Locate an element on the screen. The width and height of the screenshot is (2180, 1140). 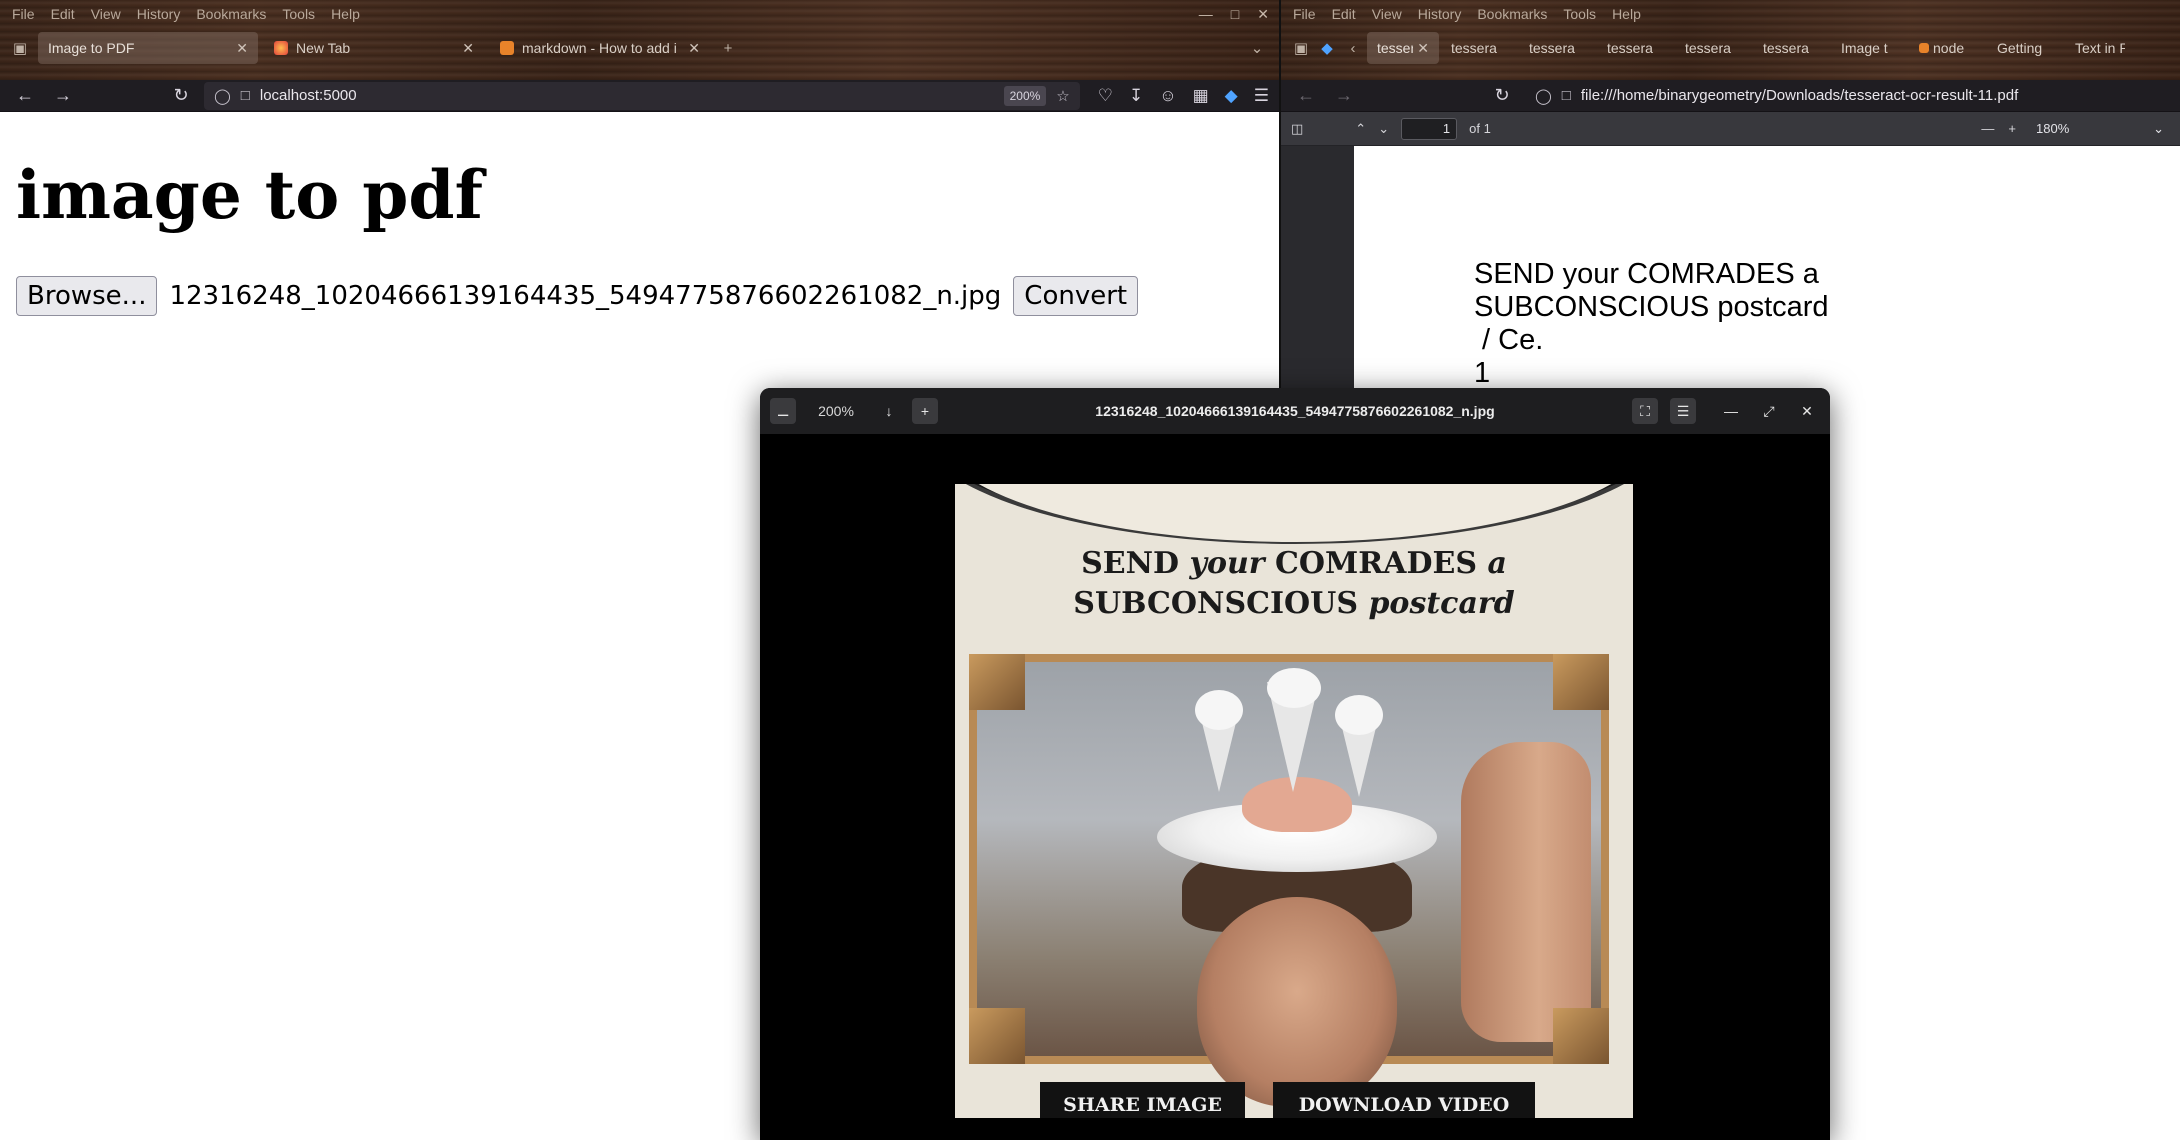
pdf-zoom-controls: — + 180% ⌄ is located at coordinates (2075, 128).